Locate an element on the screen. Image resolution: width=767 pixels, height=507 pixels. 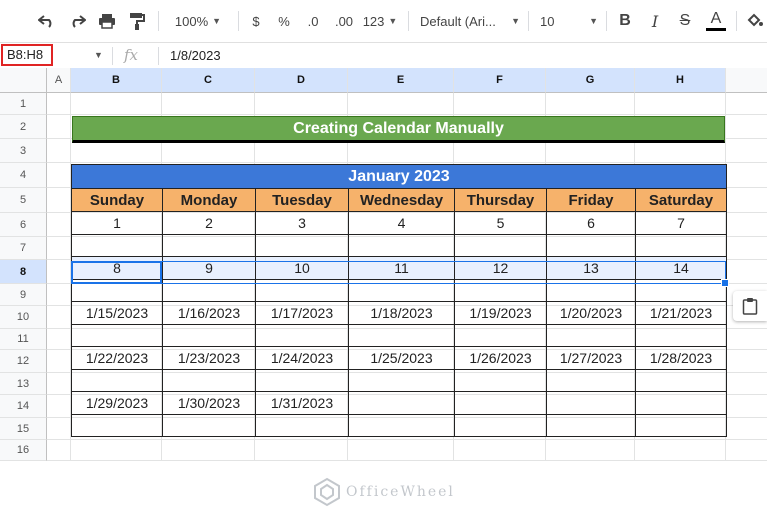
formula-input: 1/8/2023 is located at coordinates (195, 55).